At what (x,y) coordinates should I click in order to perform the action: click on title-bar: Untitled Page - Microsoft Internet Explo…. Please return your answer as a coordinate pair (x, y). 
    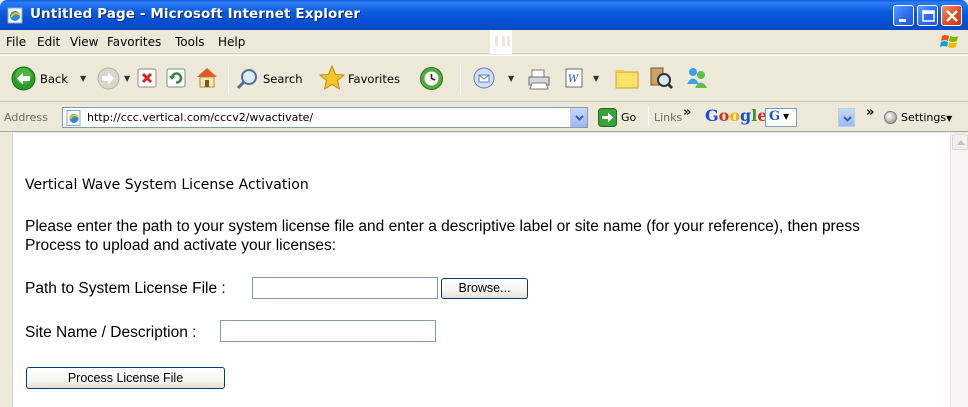
    Looking at the image, I should click on (484, 15).